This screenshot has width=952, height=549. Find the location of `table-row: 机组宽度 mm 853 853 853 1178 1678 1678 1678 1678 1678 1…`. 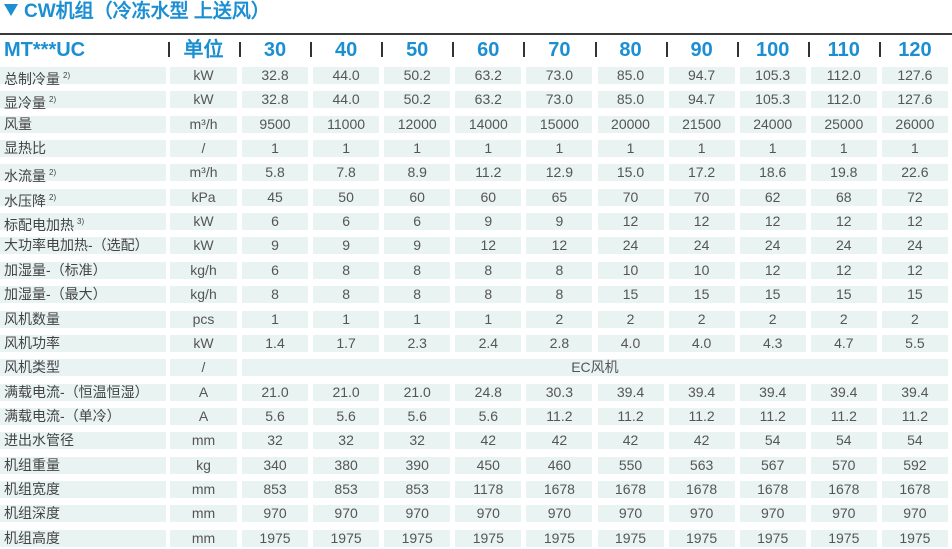

table-row: 机组宽度 mm 853 853 853 1178 1678 1678 1678 1678 1678 1… is located at coordinates (476, 489).